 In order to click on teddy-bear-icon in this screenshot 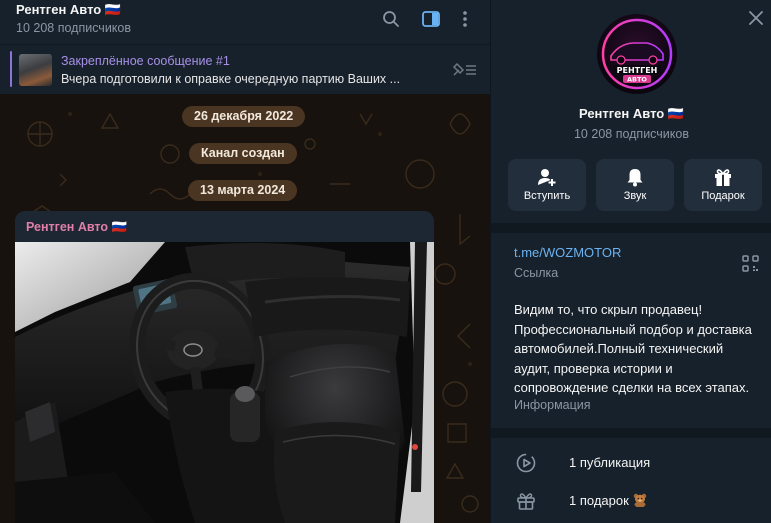, I will do `click(640, 500)`.